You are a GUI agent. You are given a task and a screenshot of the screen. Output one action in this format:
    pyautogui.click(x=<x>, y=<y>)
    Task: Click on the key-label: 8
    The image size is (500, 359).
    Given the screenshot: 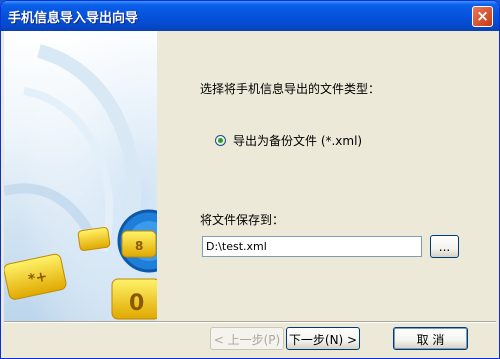 What is the action you would take?
    pyautogui.click(x=139, y=246)
    